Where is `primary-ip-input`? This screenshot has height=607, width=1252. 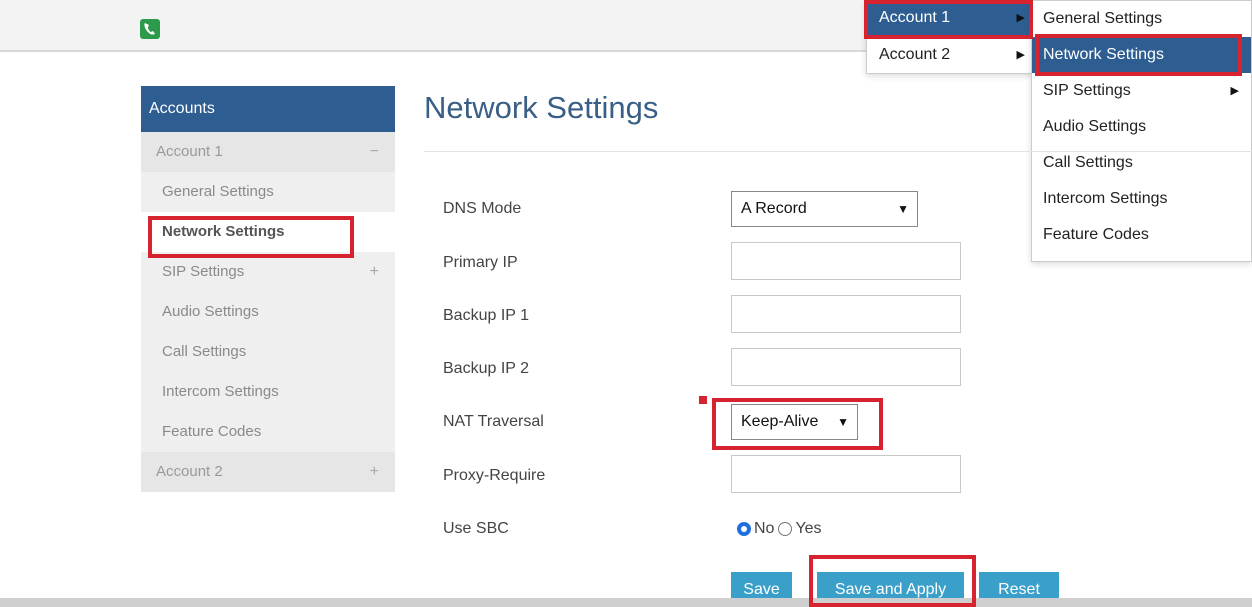
primary-ip-input is located at coordinates (846, 261).